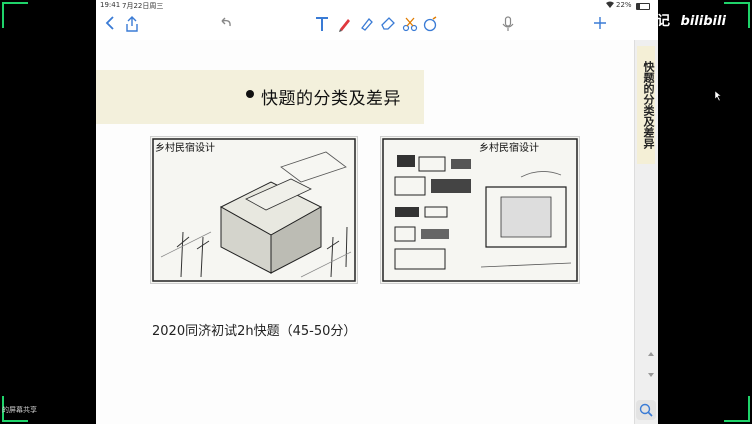  I want to click on overlay-corner-bottom-right, so click(737, 409).